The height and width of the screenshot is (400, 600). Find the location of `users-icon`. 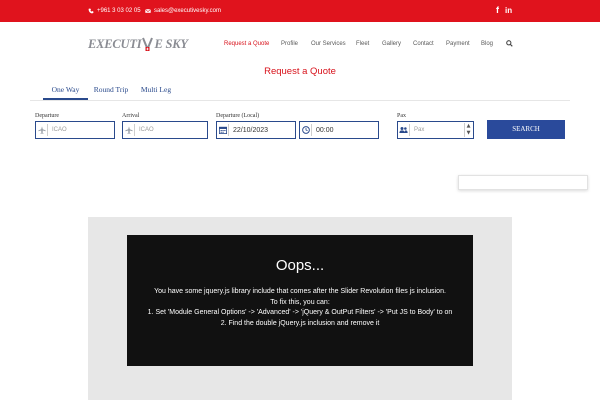

users-icon is located at coordinates (404, 130).